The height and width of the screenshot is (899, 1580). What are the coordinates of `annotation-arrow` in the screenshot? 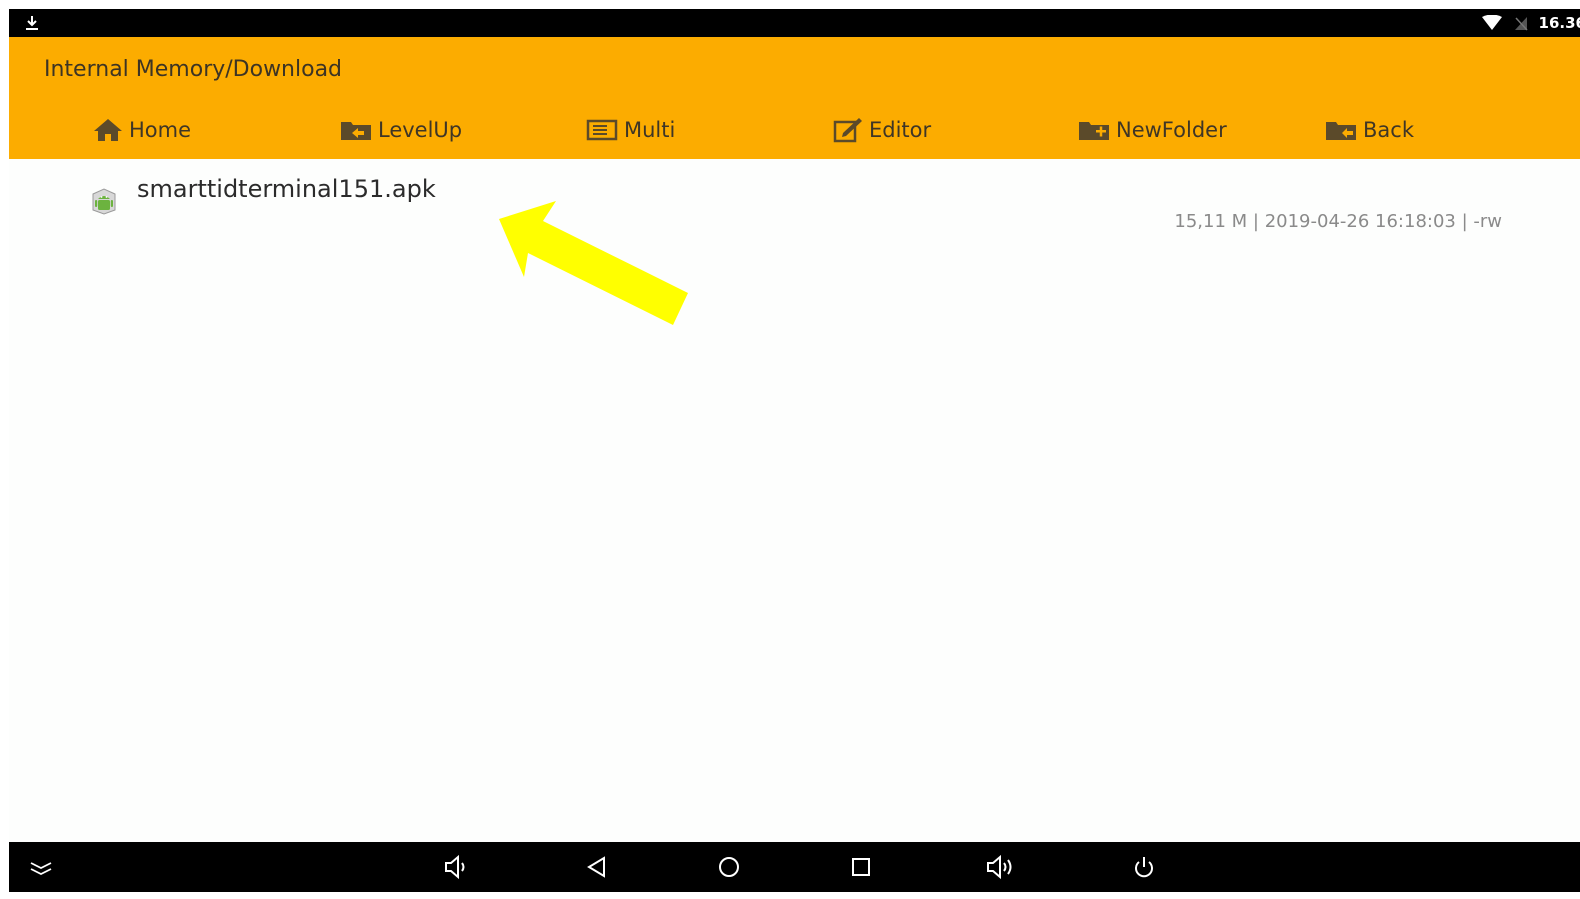 It's located at (593, 263).